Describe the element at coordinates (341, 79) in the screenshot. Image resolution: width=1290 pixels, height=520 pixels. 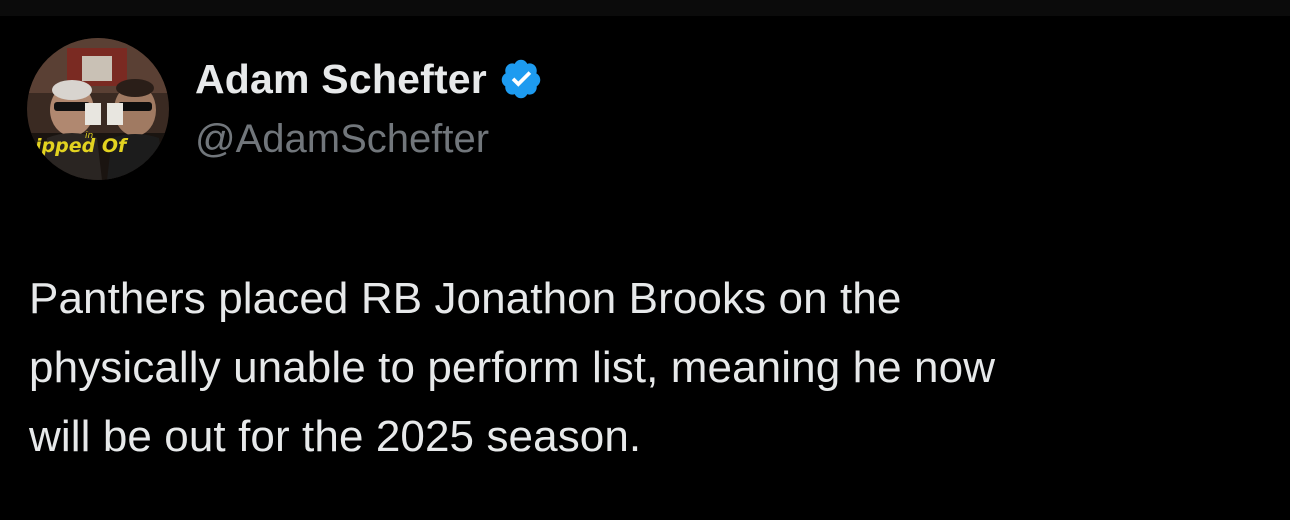
I see `display-name: Adam Schefter` at that location.